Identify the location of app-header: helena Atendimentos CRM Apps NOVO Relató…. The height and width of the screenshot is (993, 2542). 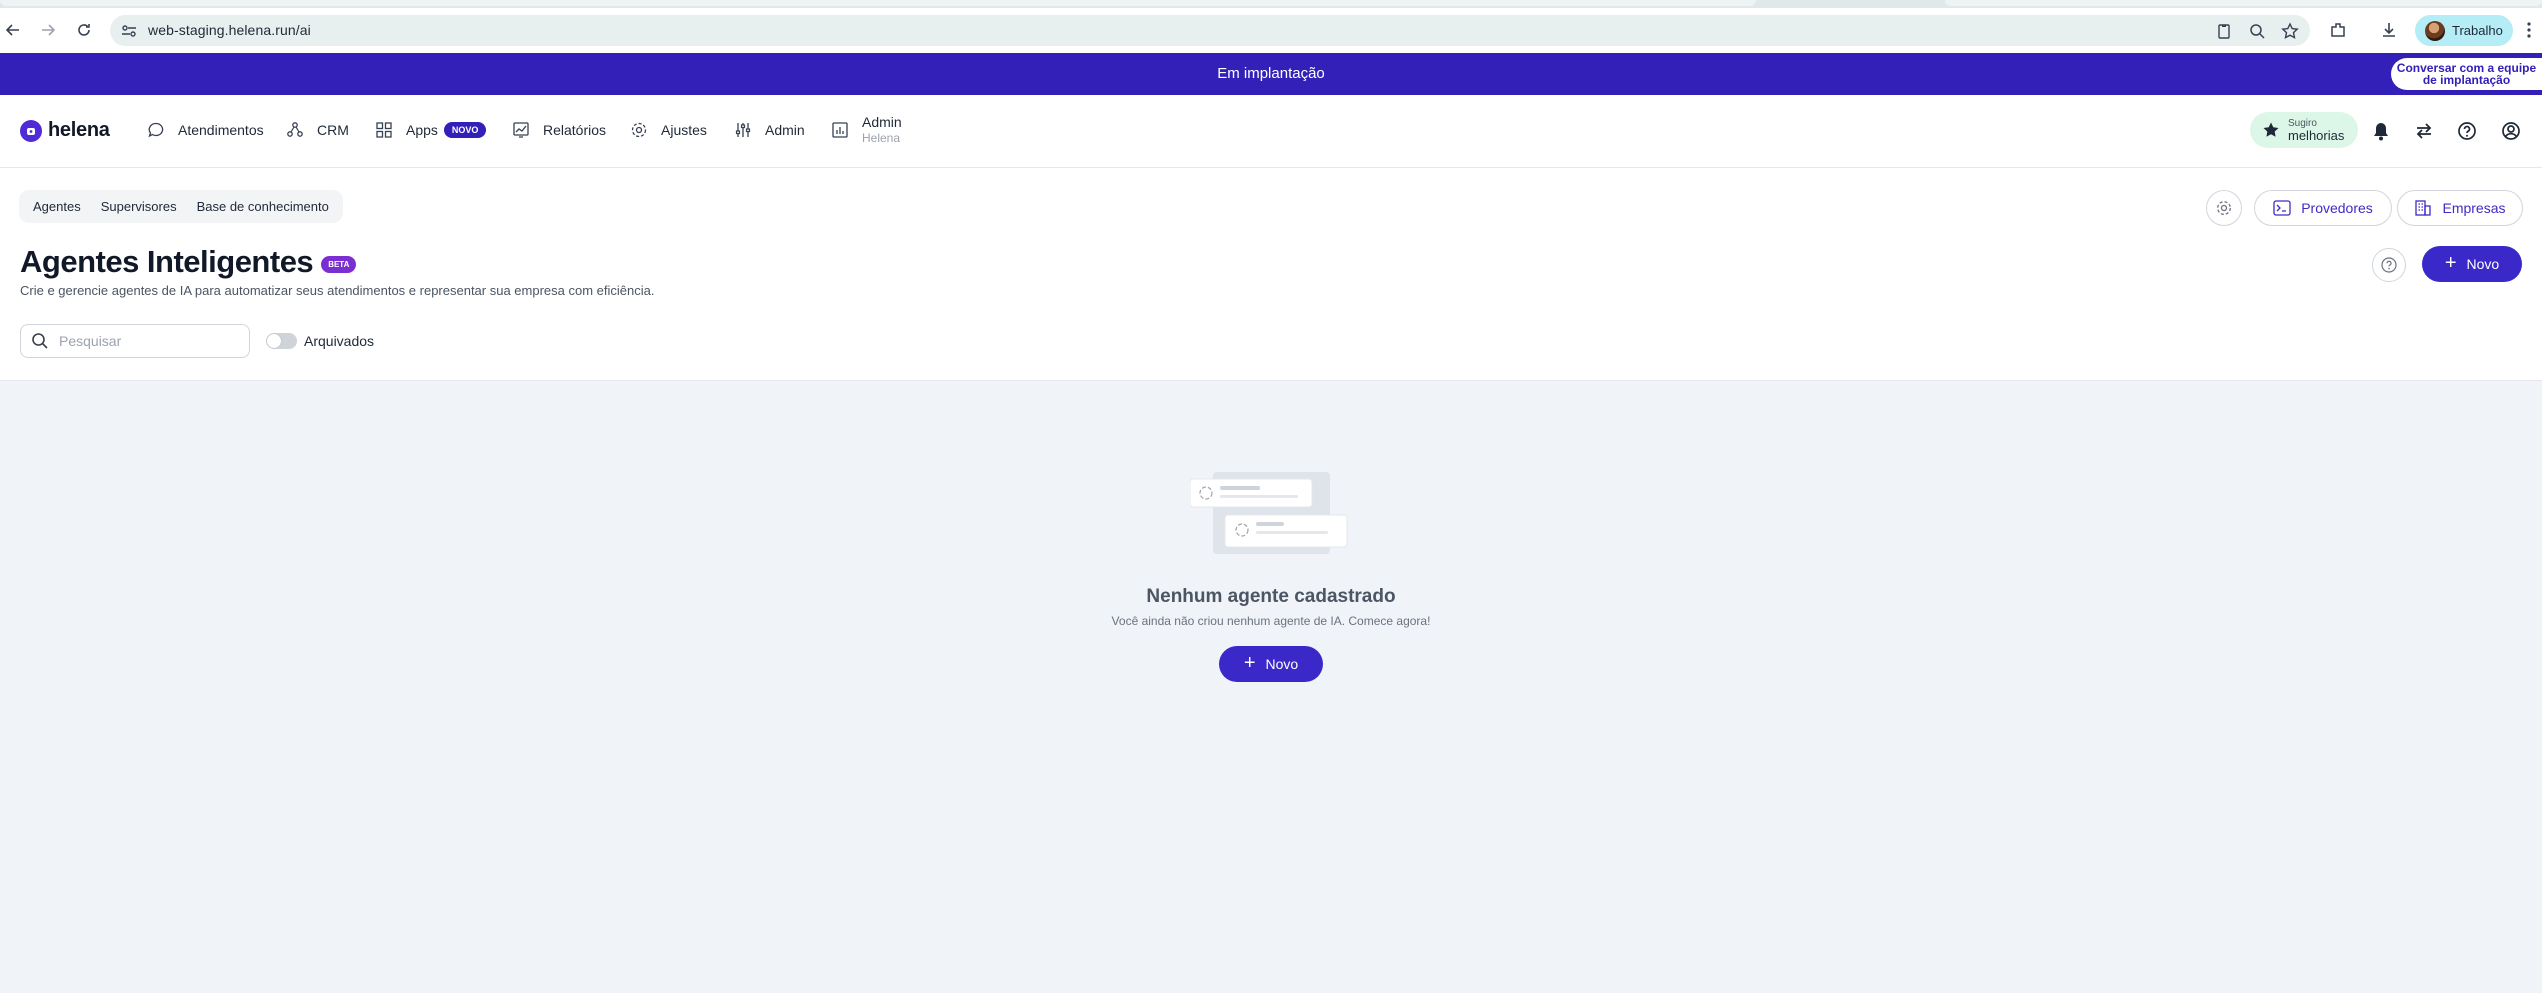
(1271, 131).